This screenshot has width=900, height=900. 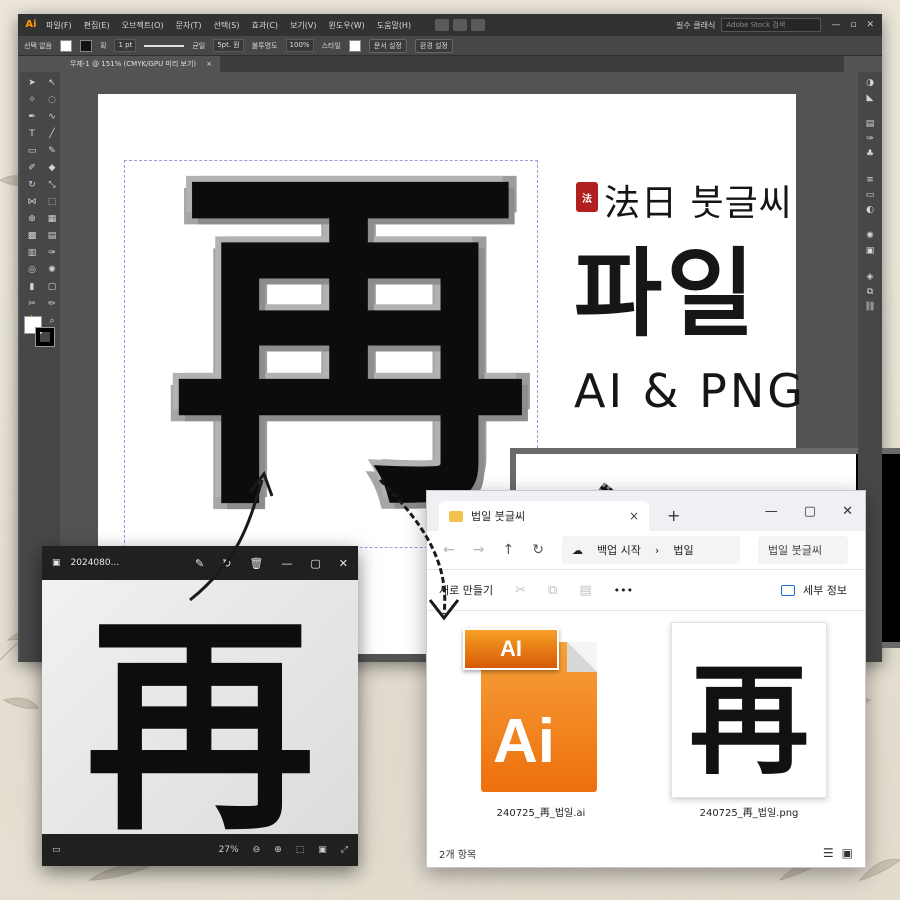 What do you see at coordinates (32, 82) in the screenshot?
I see `selection-tool-icon: ➤` at bounding box center [32, 82].